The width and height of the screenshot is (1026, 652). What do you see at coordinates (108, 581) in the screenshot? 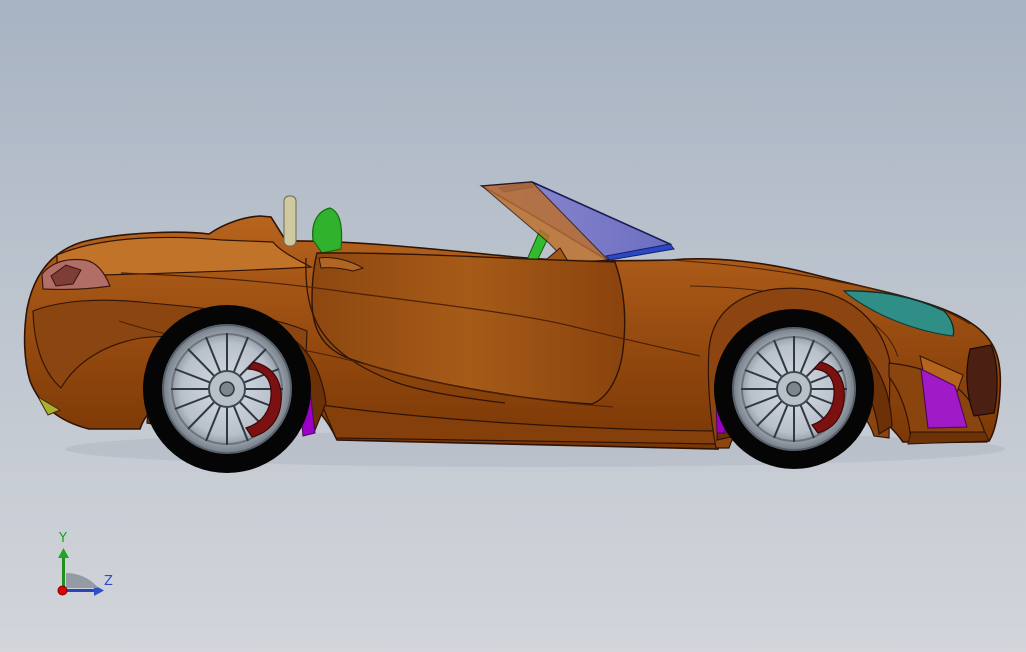
I see `z-axis-label: Z` at bounding box center [108, 581].